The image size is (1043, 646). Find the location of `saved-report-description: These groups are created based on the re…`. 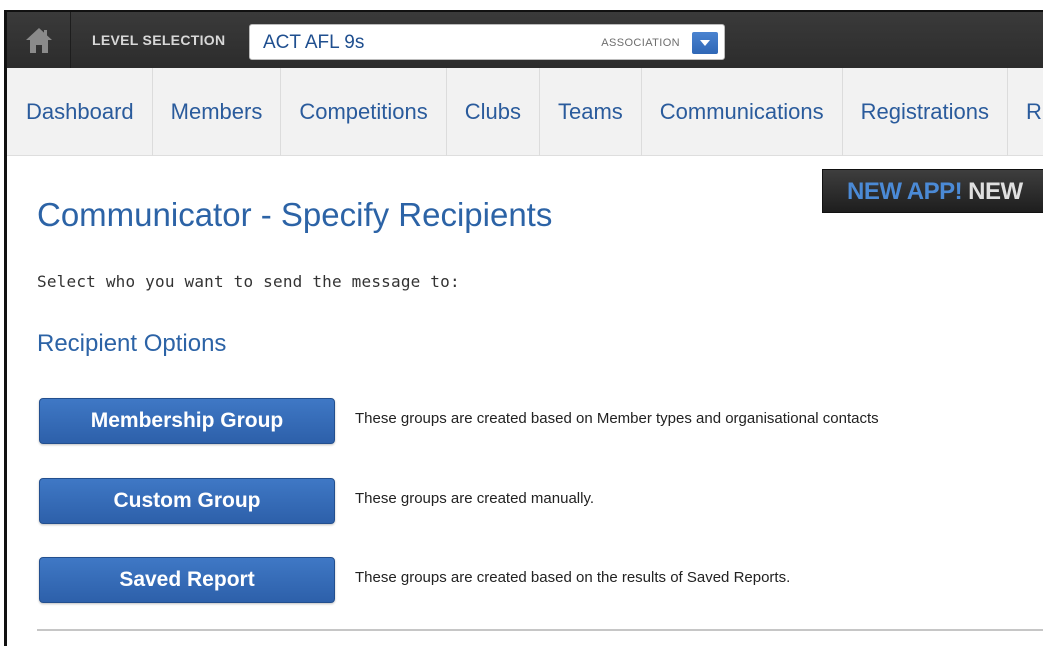

saved-report-description: These groups are created based on the re… is located at coordinates (573, 577).